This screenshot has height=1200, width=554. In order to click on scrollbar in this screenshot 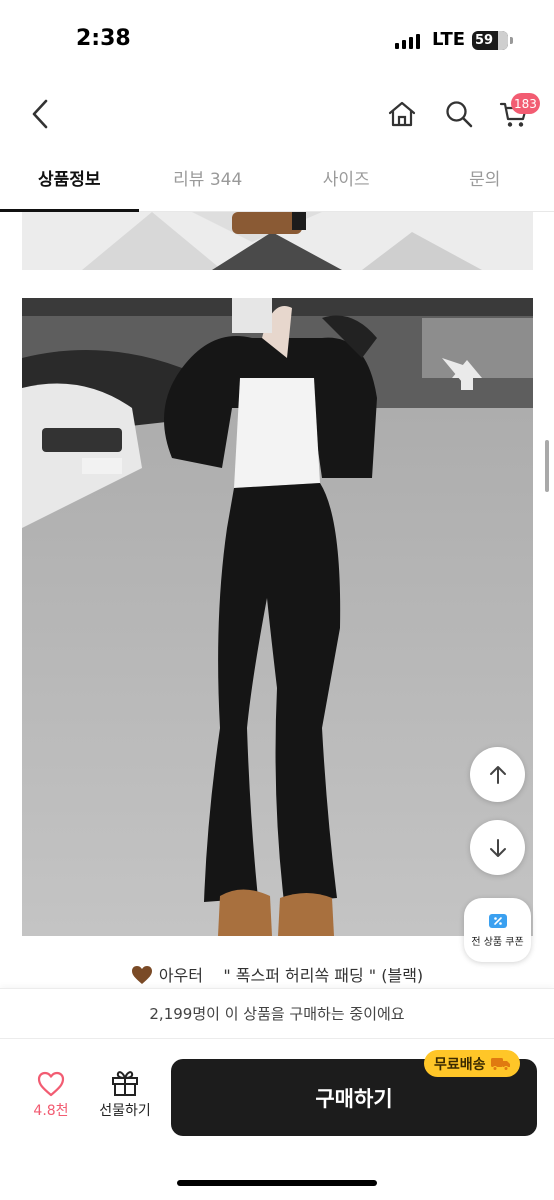, I will do `click(547, 466)`.